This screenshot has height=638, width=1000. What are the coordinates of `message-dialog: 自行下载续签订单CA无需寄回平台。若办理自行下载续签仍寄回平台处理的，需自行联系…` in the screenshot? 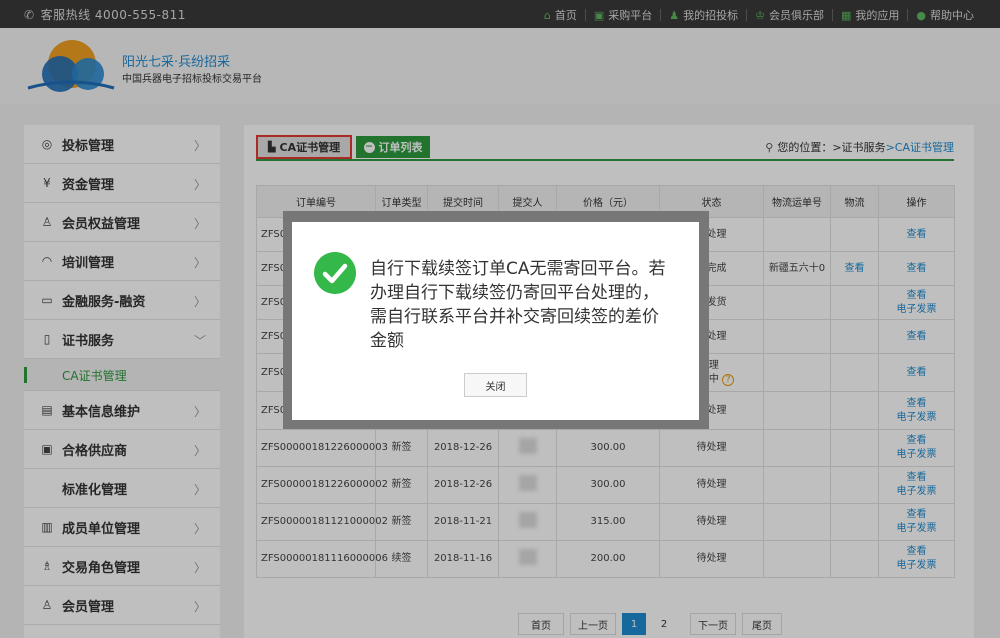 It's located at (495, 321).